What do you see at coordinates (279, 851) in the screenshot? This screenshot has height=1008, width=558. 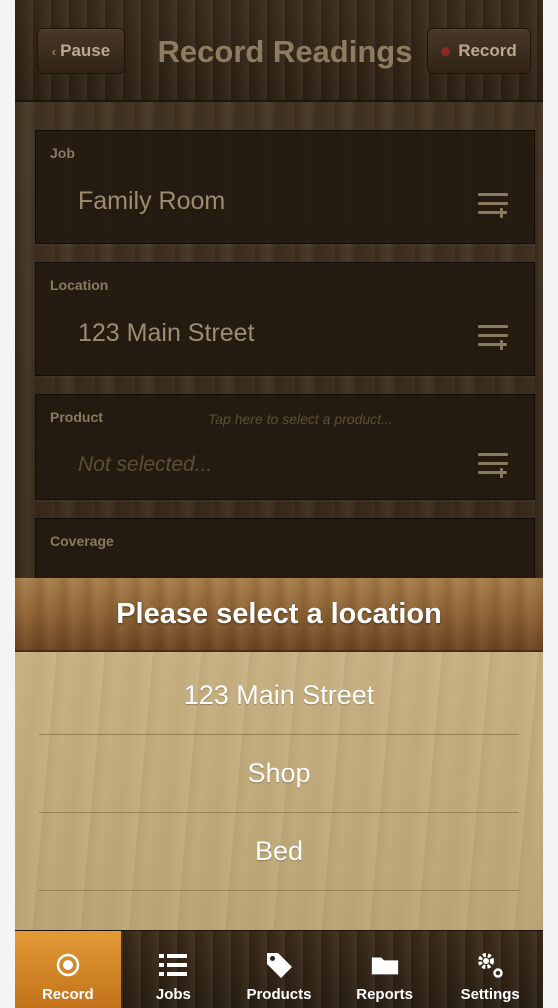 I see `picker-option: Bed` at bounding box center [279, 851].